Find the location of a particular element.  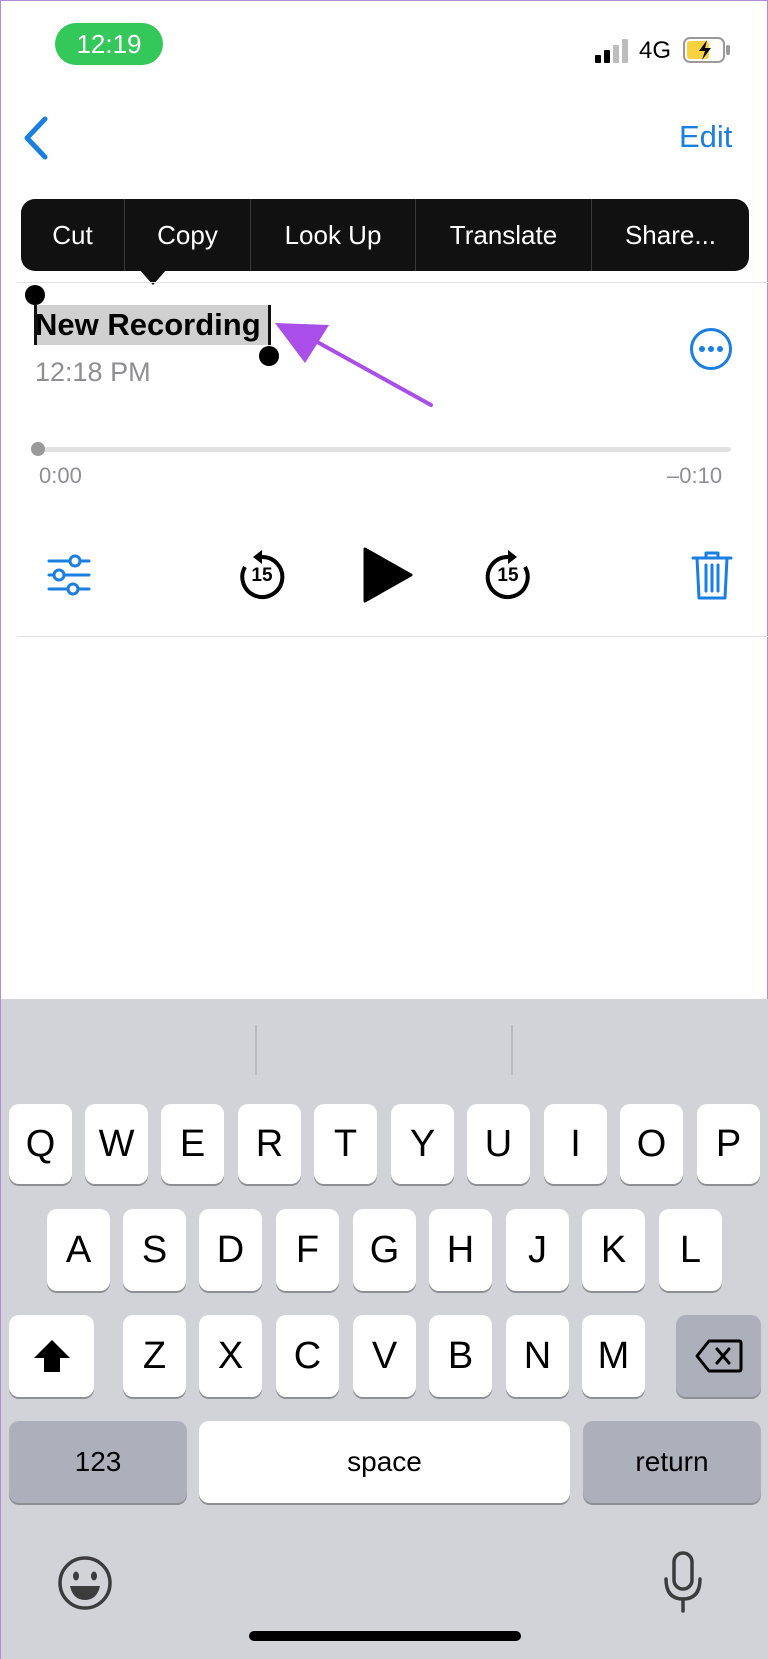

key-m: M is located at coordinates (613, 1356).